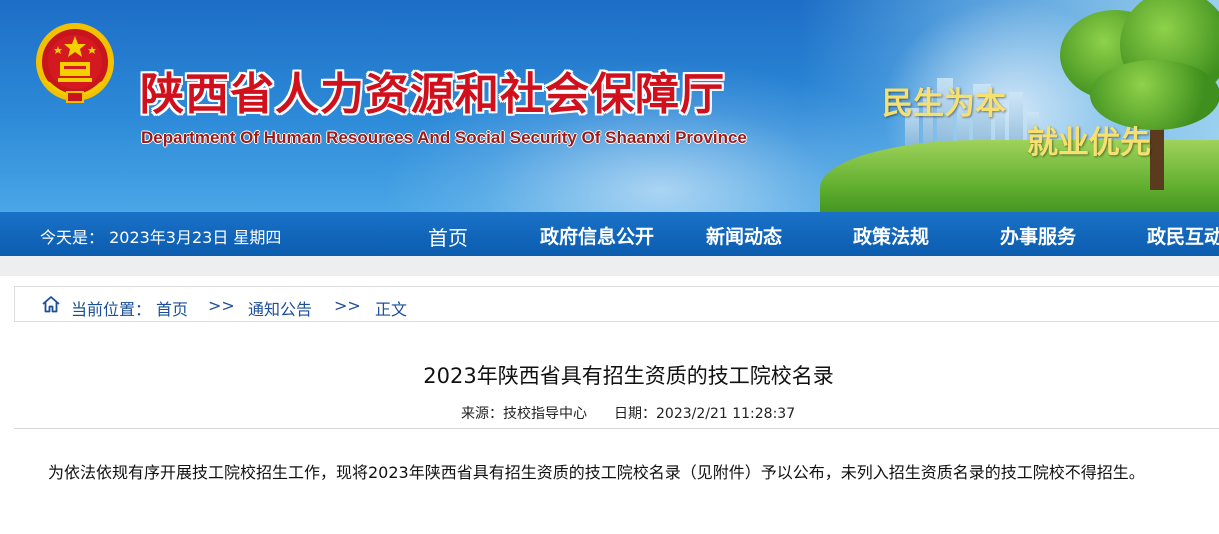 The height and width of the screenshot is (534, 1219). What do you see at coordinates (172, 308) in the screenshot?
I see `breadcrumb-item-home: 首页` at bounding box center [172, 308].